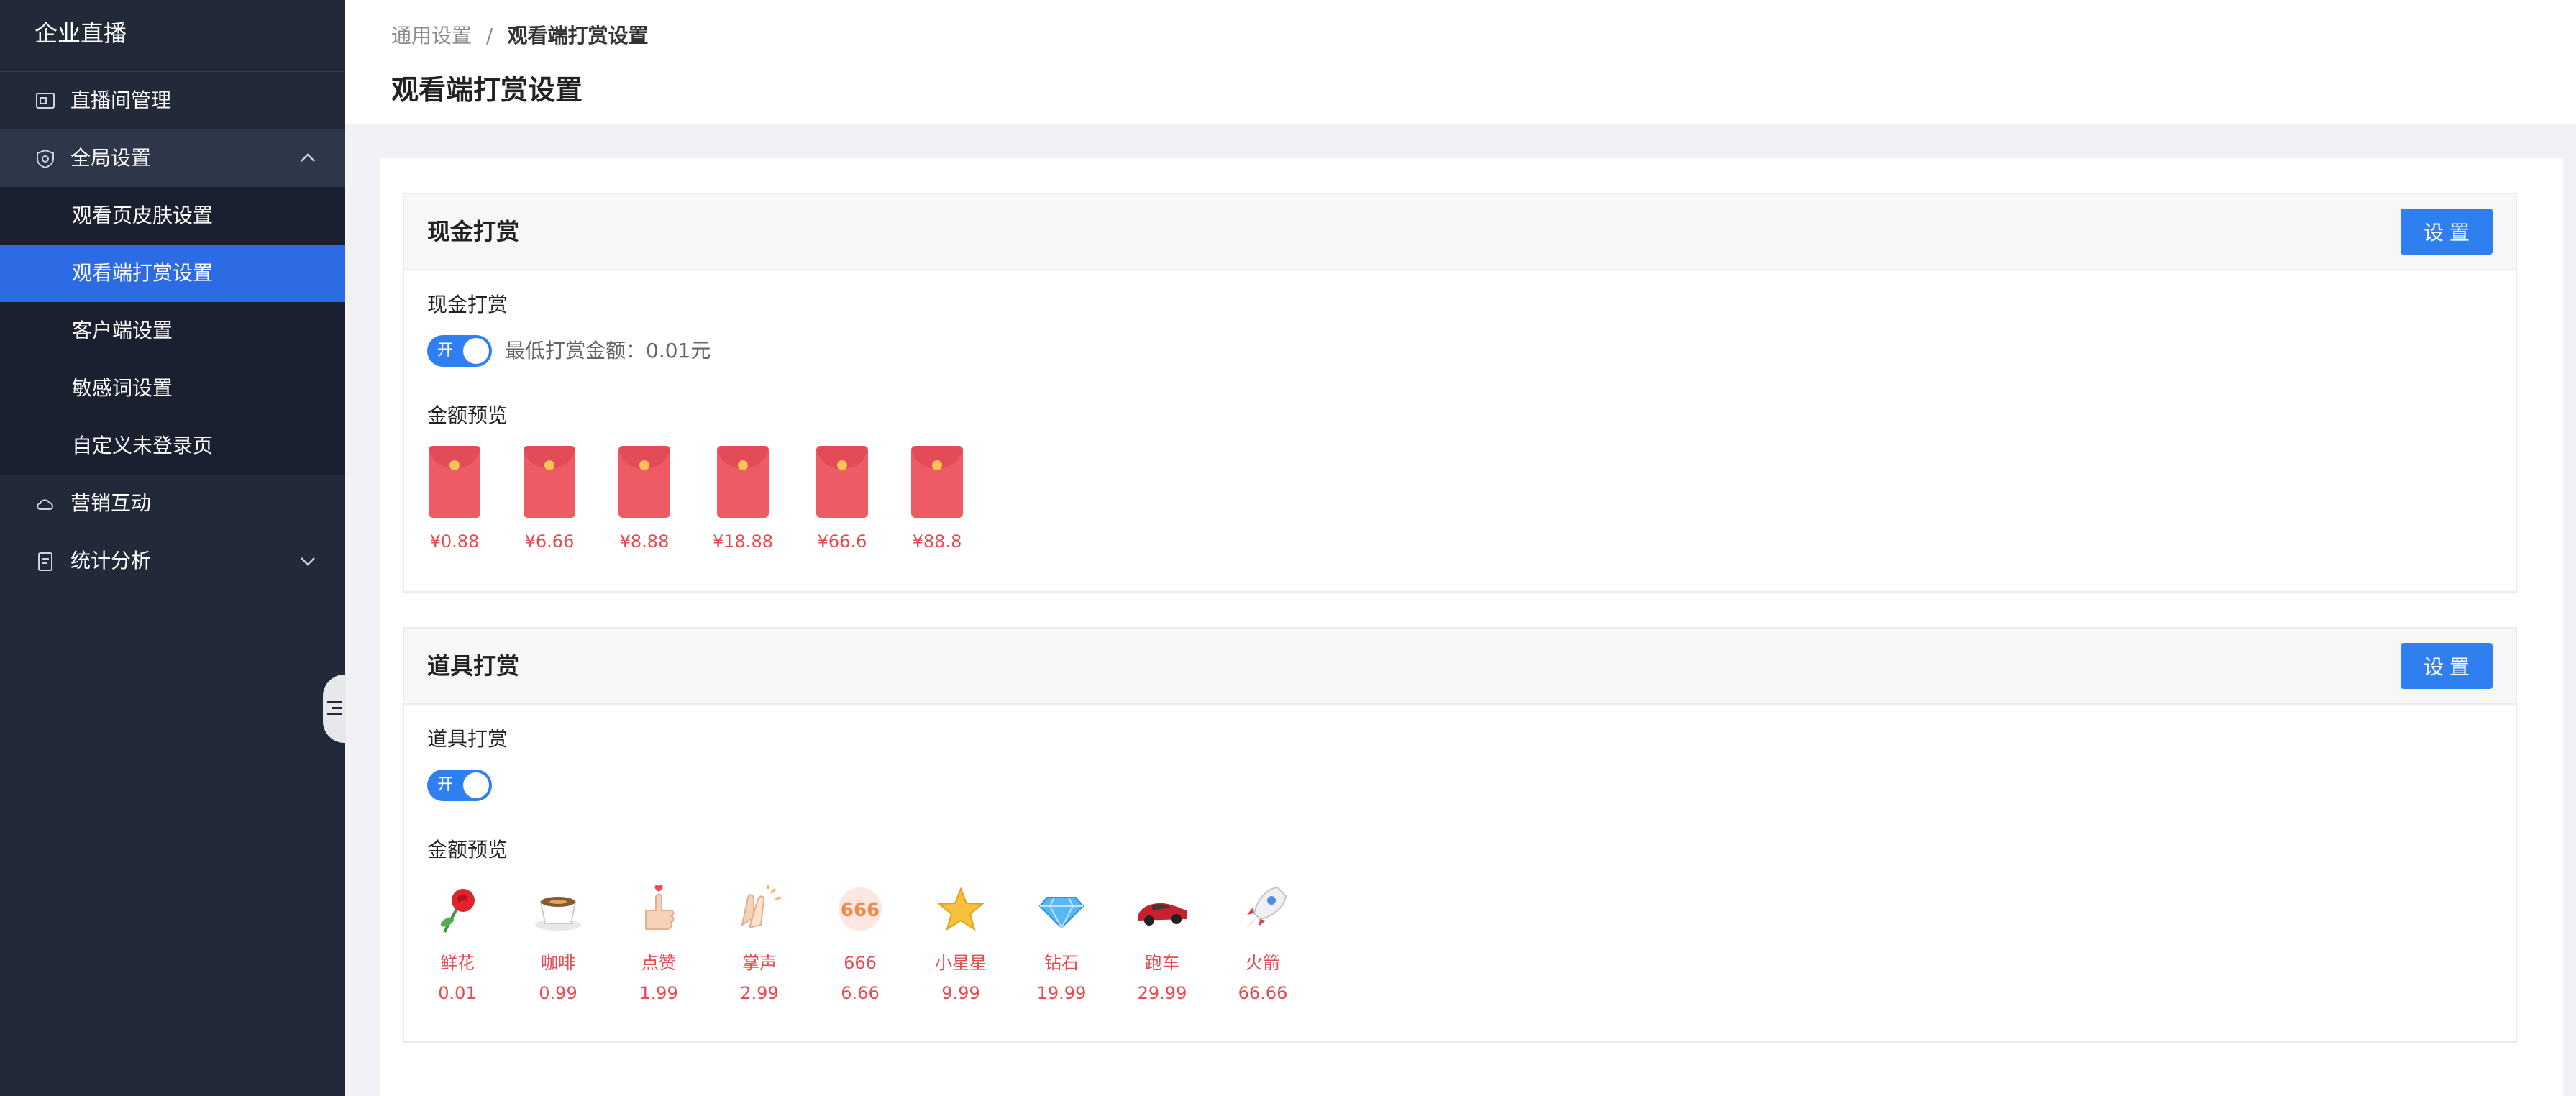  I want to click on gift-name: 点赞, so click(658, 963).